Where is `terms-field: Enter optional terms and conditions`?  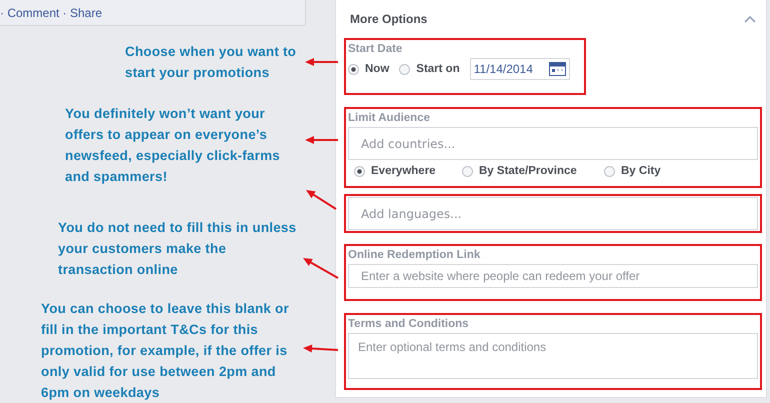 terms-field: Enter optional terms and conditions is located at coordinates (553, 356).